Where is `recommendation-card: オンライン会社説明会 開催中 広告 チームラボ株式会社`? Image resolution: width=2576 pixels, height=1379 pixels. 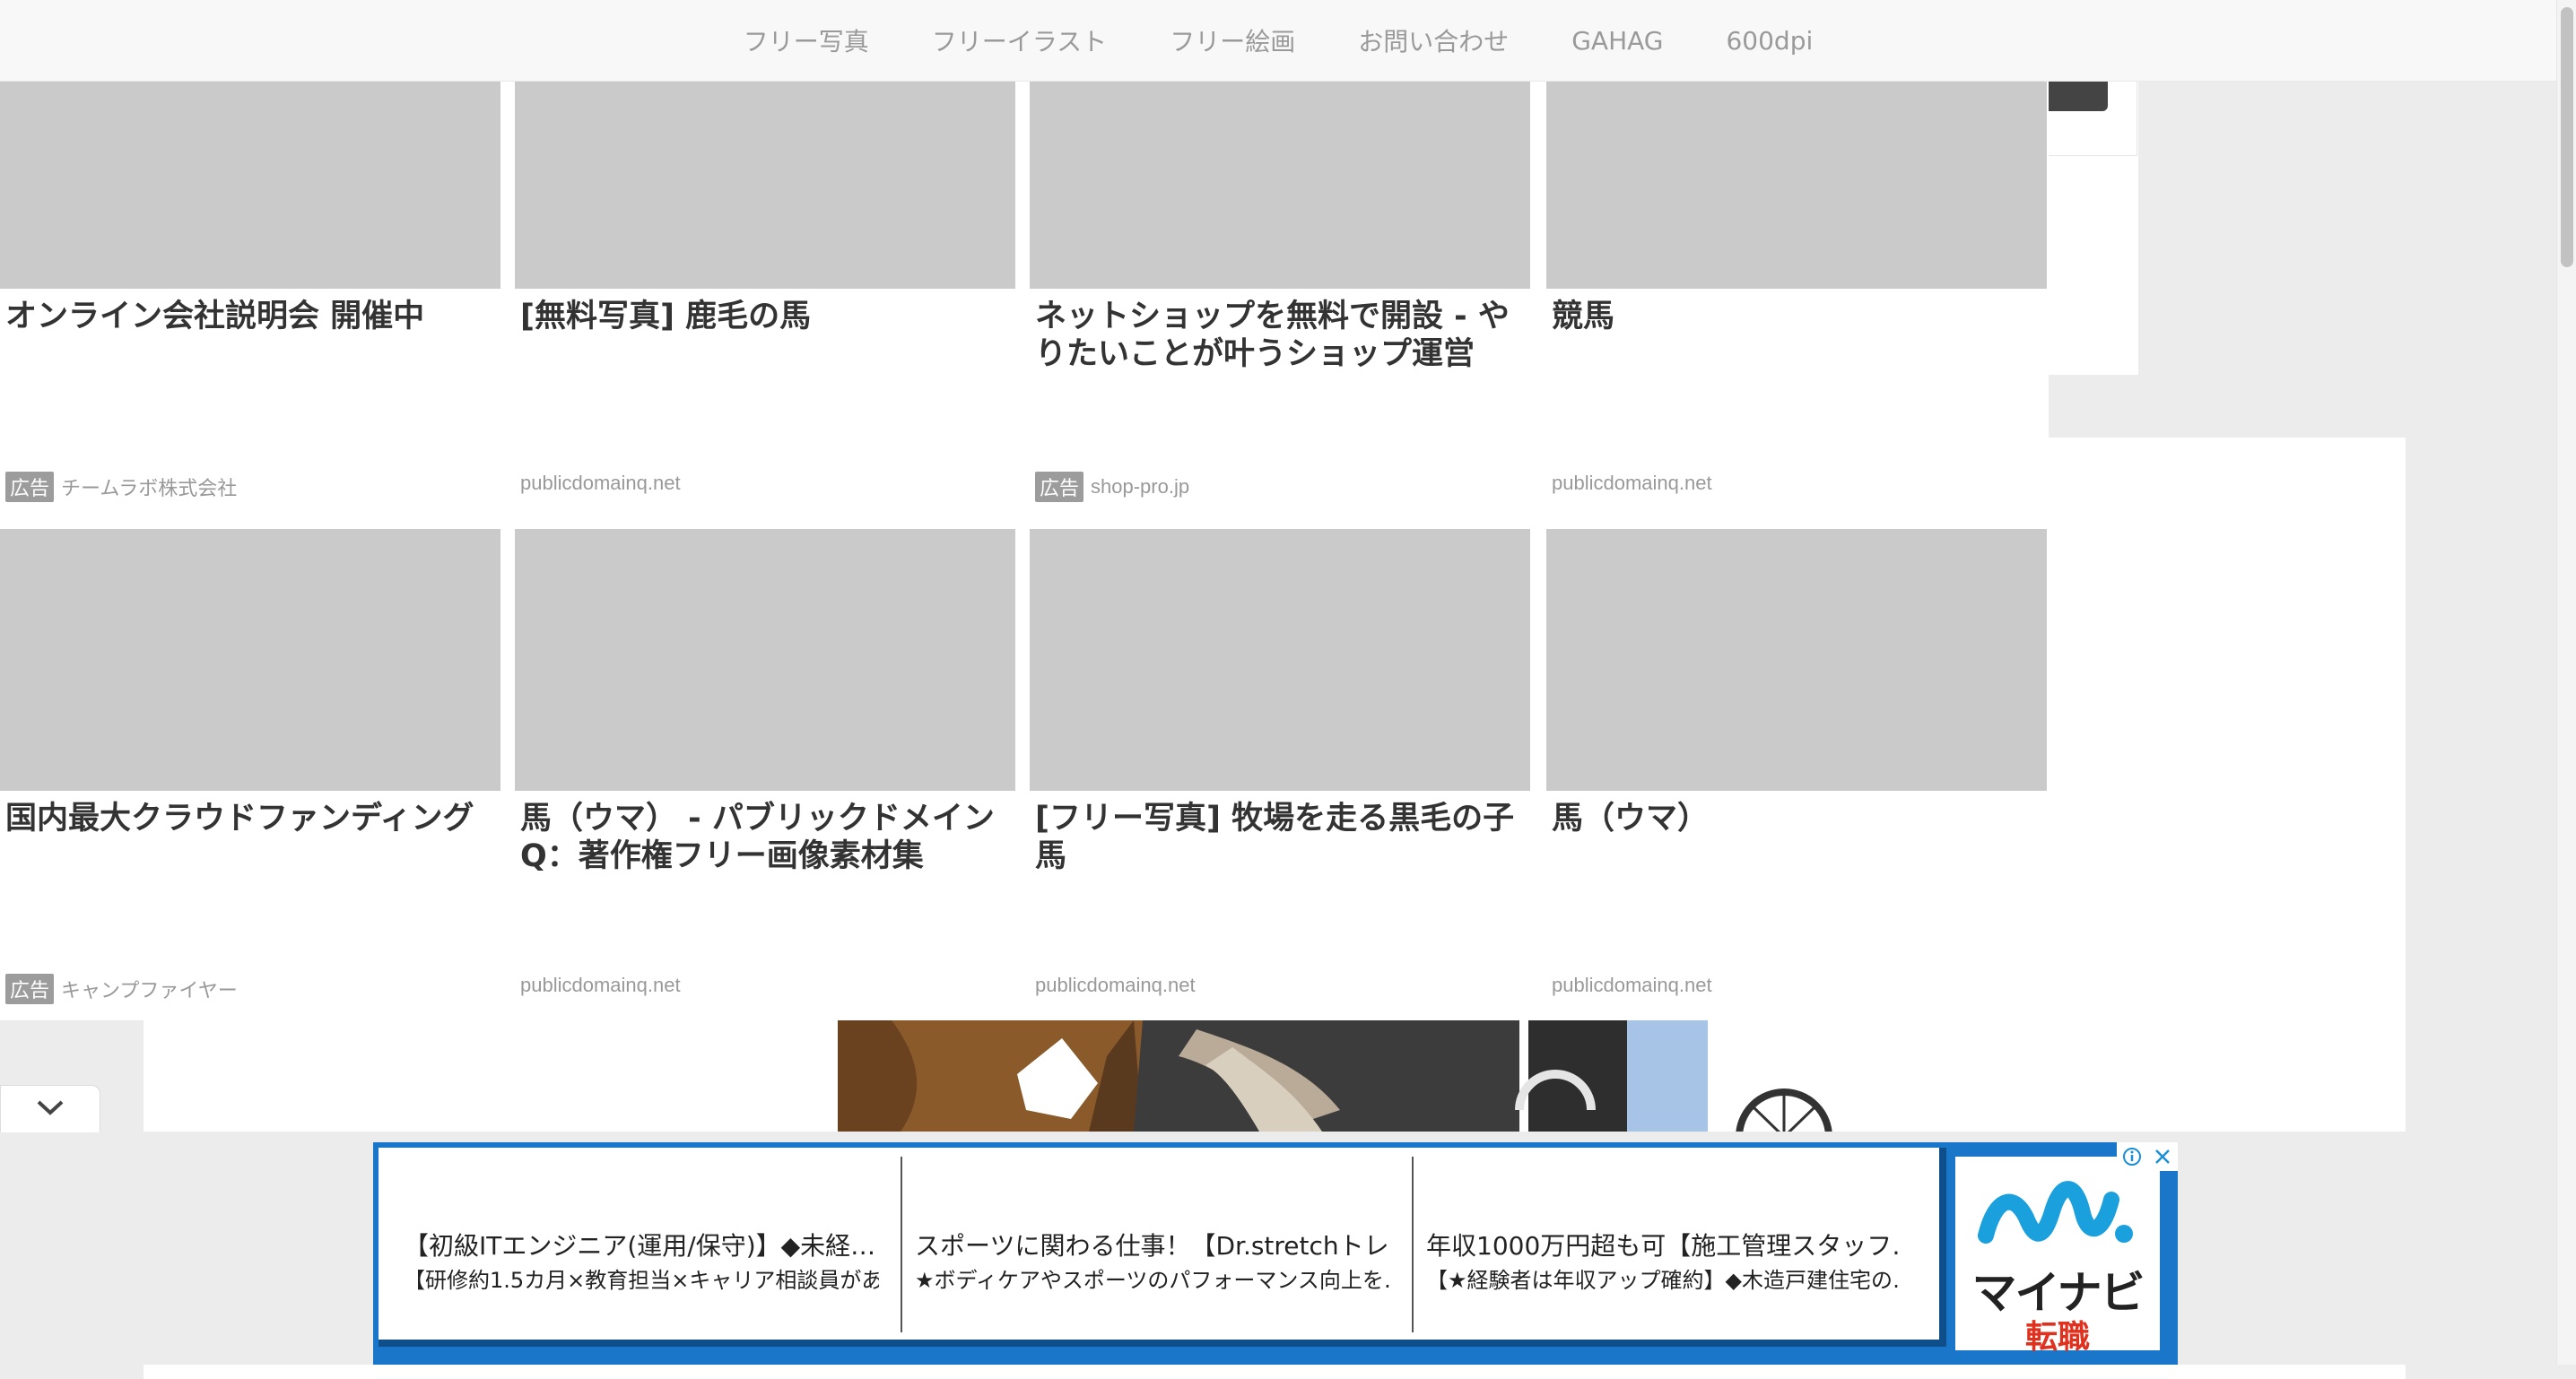
recommendation-card: オンライン会社説明会 開催中 広告 チームラボ株式会社 is located at coordinates (250, 292).